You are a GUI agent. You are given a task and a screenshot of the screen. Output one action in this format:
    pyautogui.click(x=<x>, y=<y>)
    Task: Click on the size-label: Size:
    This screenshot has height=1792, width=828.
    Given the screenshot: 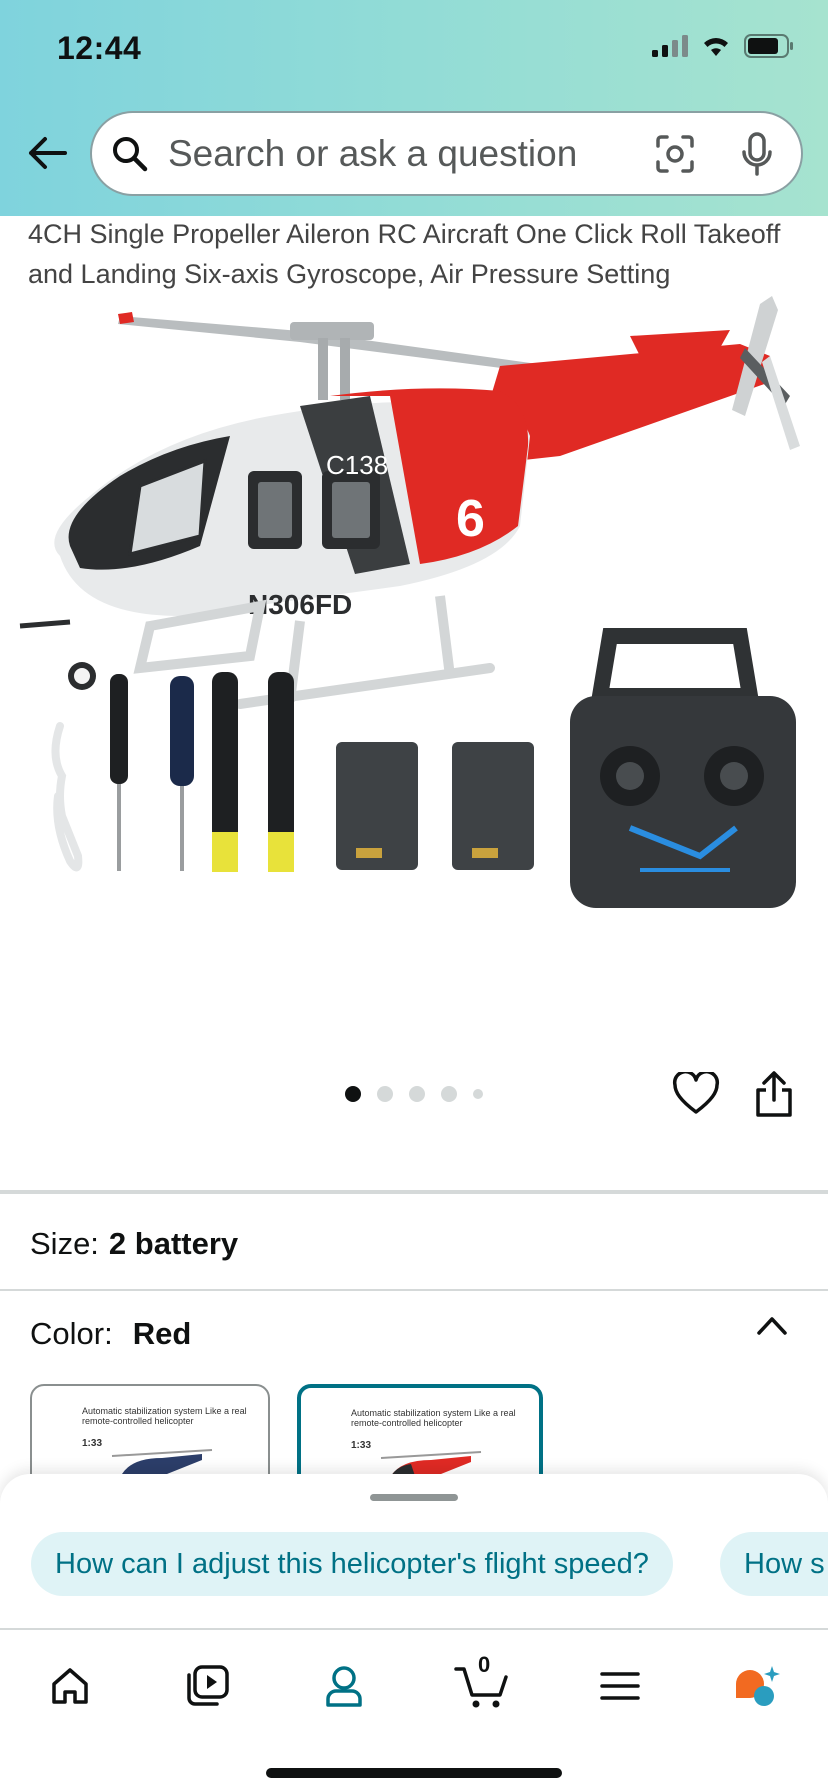 What is the action you would take?
    pyautogui.click(x=64, y=1243)
    